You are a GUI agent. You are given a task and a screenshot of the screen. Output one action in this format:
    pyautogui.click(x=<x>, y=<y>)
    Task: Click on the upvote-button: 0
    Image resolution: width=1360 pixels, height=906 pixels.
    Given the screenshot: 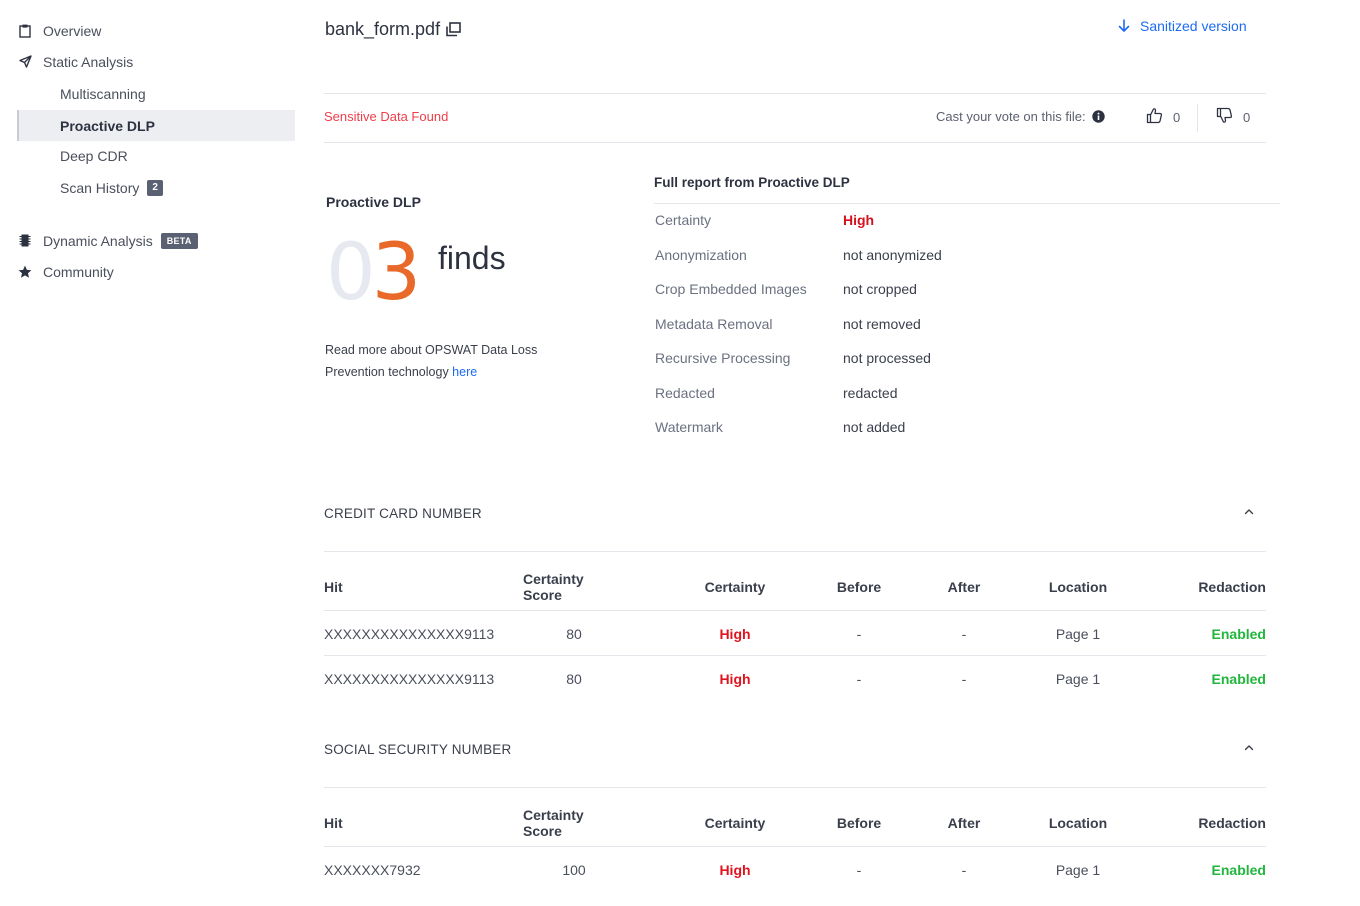 What is the action you would take?
    pyautogui.click(x=1163, y=117)
    